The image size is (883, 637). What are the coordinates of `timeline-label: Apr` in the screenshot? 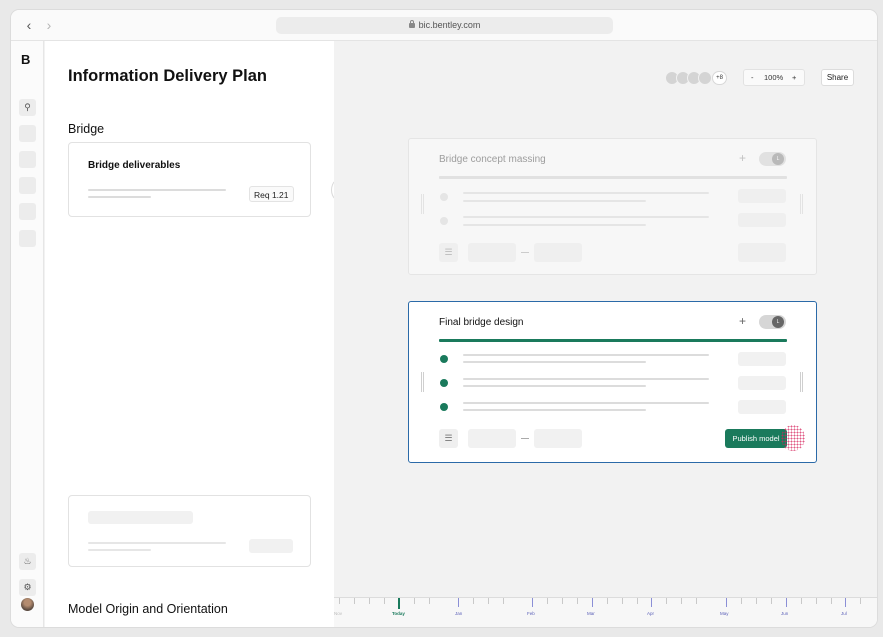 It's located at (651, 613).